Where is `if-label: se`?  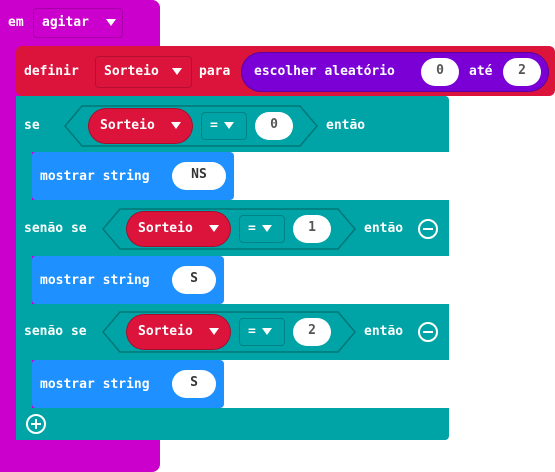
if-label: se is located at coordinates (32, 125).